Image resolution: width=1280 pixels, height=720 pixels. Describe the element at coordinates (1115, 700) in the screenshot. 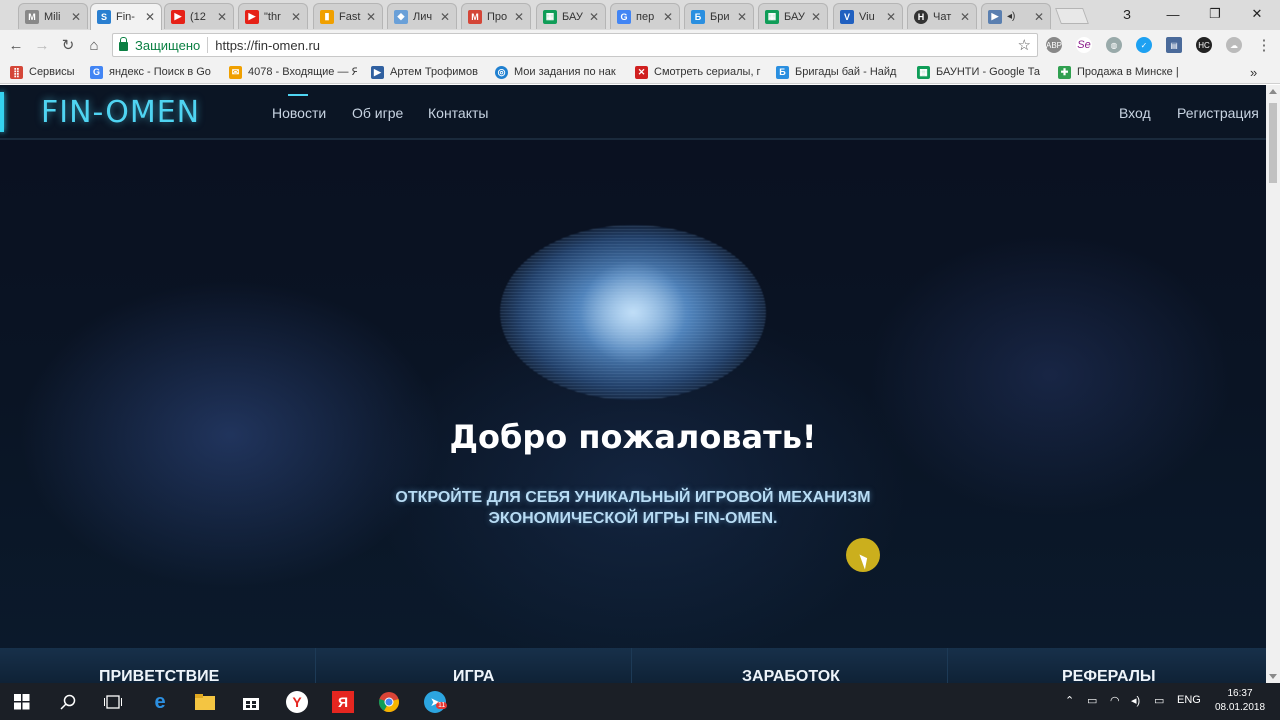

I see `wifi-icon: ◠` at that location.